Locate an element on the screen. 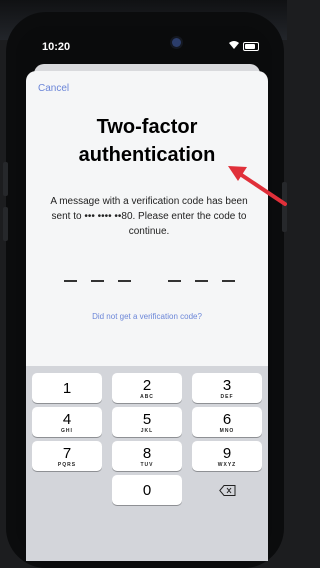 This screenshot has height=568, width=320. wifi-icon is located at coordinates (234, 46).